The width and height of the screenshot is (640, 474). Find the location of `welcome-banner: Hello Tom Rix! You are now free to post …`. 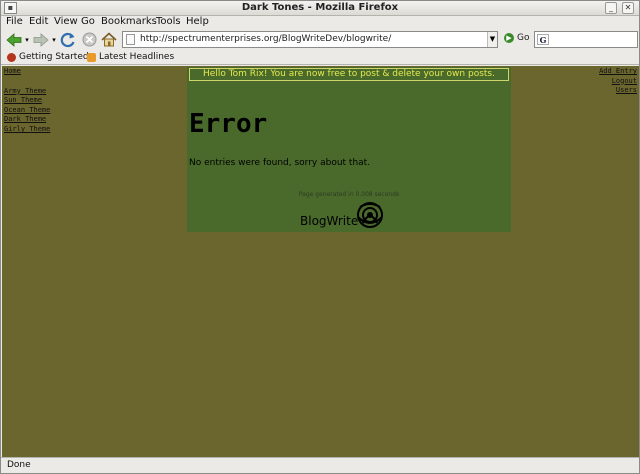

welcome-banner: Hello Tom Rix! You are now free to post … is located at coordinates (349, 74).